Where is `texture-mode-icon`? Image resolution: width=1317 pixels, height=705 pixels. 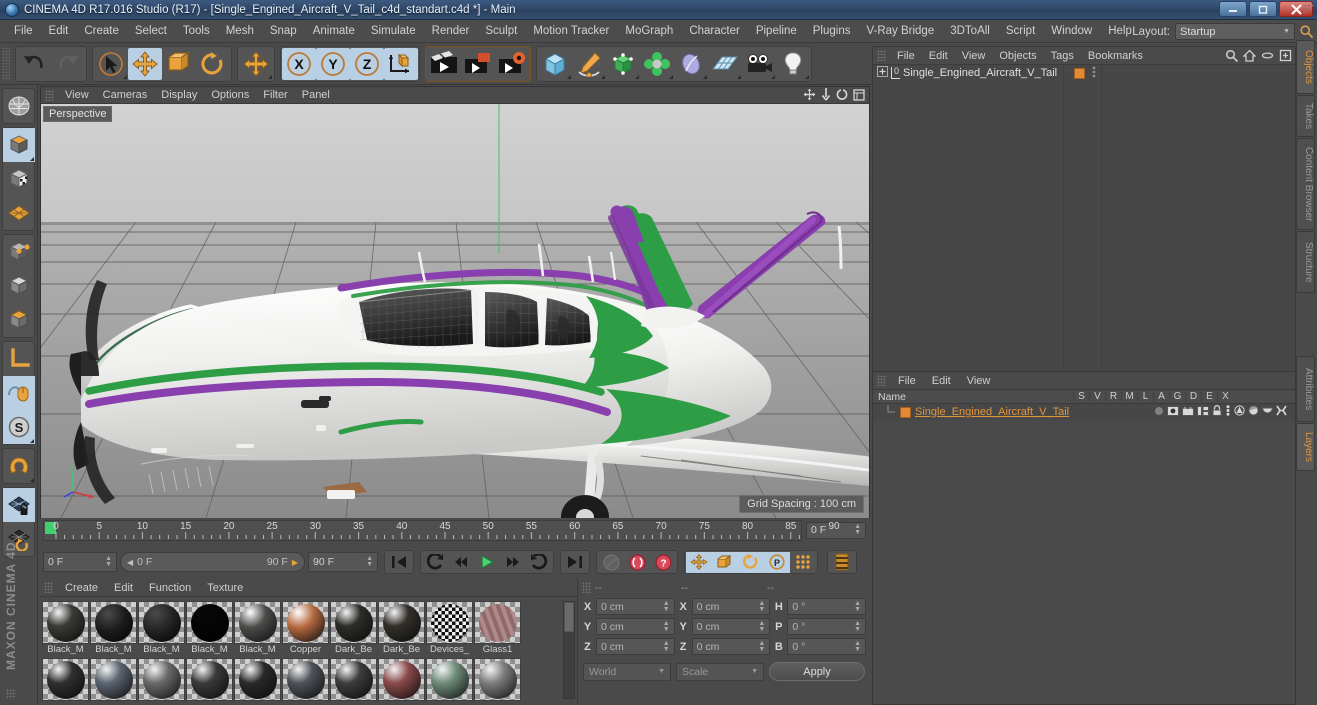 texture-mode-icon is located at coordinates (19, 179).